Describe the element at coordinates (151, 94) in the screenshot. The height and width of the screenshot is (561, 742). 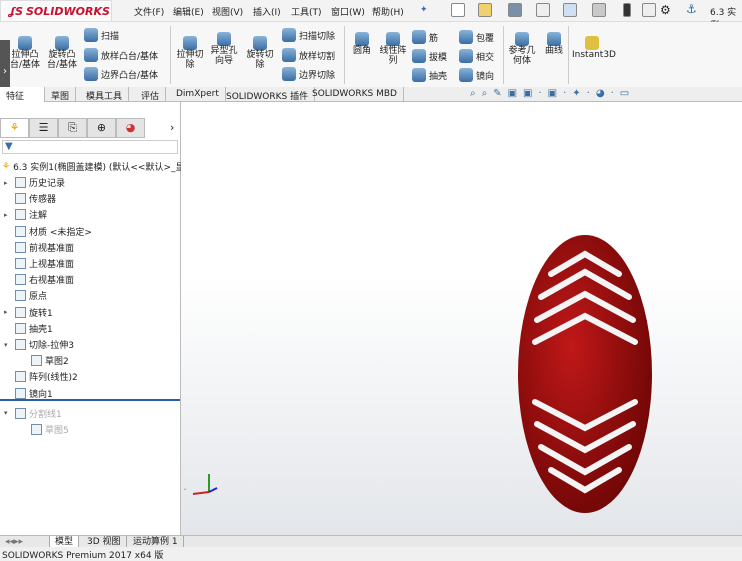
I see `tab-evaluate: 评估` at that location.